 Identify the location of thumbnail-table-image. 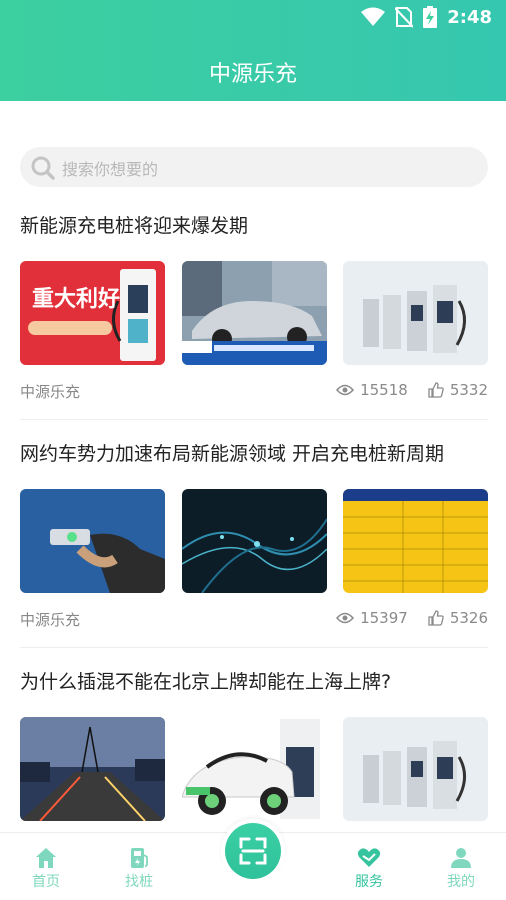
(415, 541).